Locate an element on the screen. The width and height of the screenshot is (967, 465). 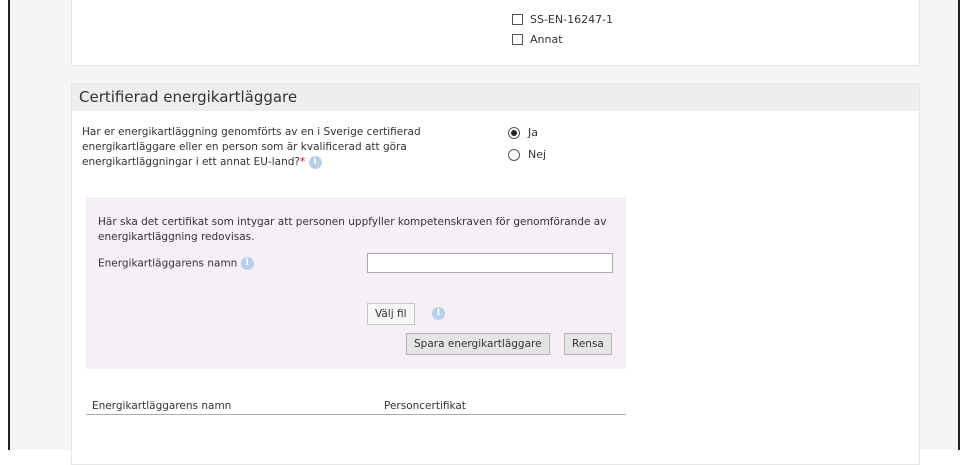
required-marker: * is located at coordinates (303, 162).